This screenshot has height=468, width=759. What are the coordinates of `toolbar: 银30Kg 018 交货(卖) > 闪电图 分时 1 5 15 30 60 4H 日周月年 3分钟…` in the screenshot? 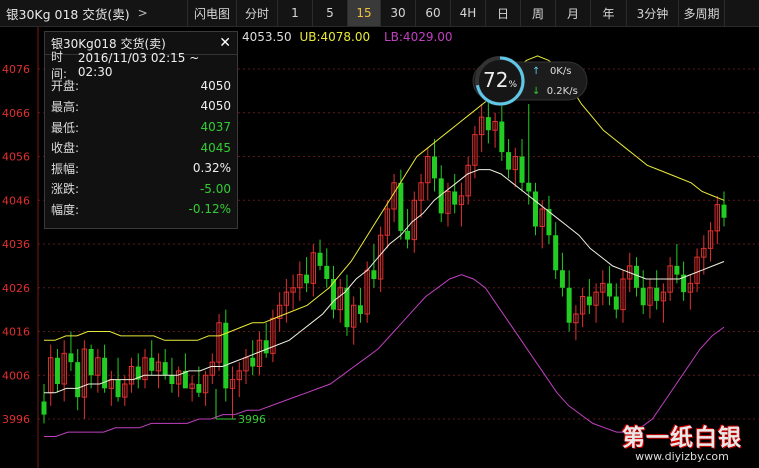 It's located at (379, 13).